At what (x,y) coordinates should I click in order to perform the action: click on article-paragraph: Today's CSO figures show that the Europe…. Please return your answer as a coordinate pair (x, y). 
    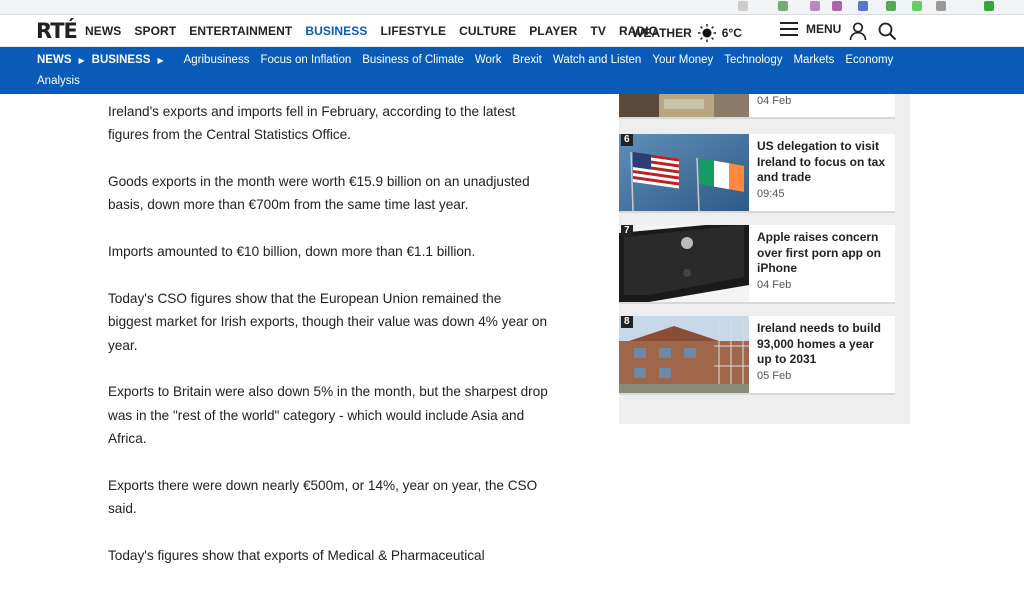
    Looking at the image, I should click on (328, 321).